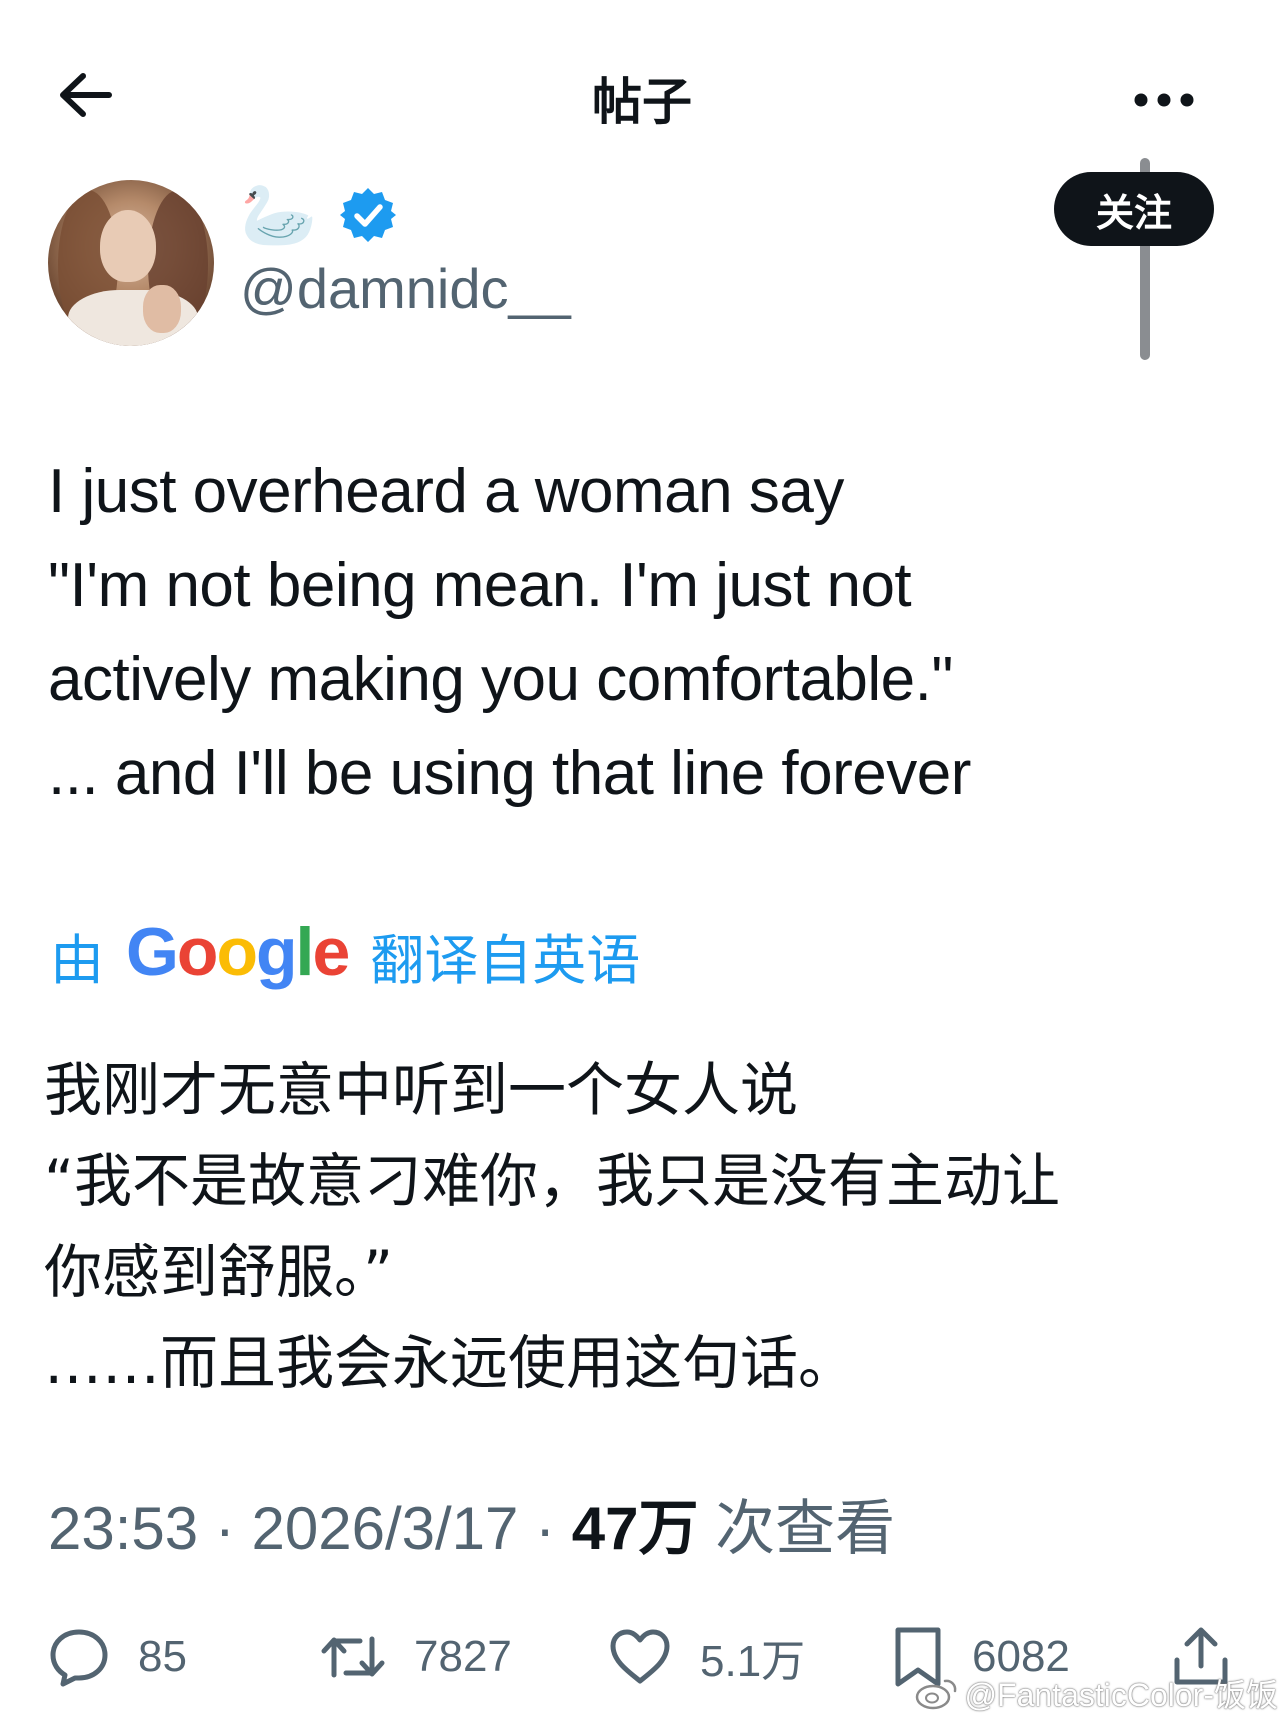 This screenshot has width=1284, height=1730. What do you see at coordinates (635, 1528) in the screenshot?
I see `views-count: 47万` at bounding box center [635, 1528].